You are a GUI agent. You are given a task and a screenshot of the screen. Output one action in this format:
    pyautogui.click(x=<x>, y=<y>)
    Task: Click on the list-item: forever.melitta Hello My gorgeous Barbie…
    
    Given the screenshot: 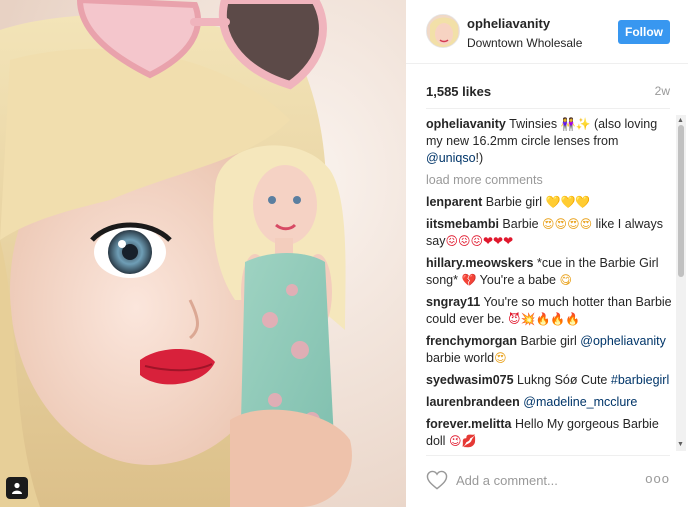 What is the action you would take?
    pyautogui.click(x=551, y=433)
    